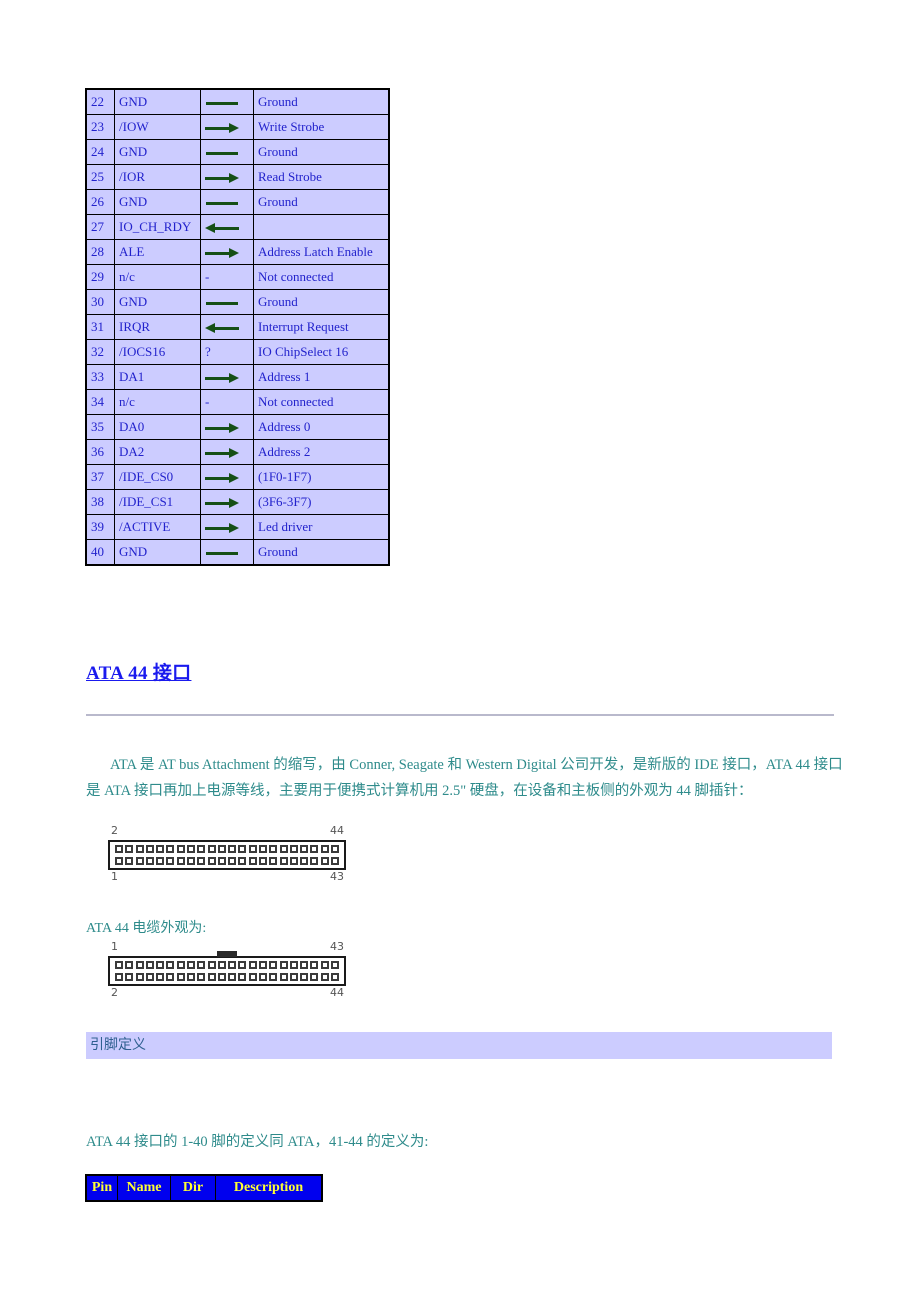 The width and height of the screenshot is (920, 1302). What do you see at coordinates (337, 946) in the screenshot?
I see `cable-top-right-label: 43` at bounding box center [337, 946].